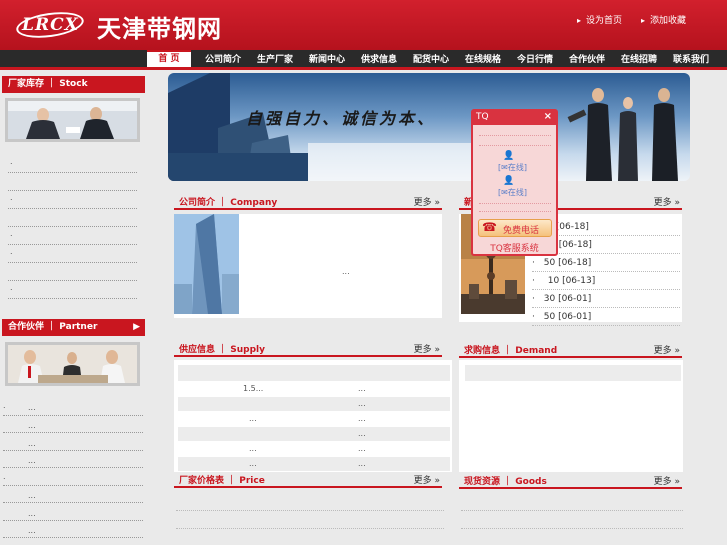 This screenshot has height=545, width=727. I want to click on news-item: · 50 [06-18], so click(561, 263).